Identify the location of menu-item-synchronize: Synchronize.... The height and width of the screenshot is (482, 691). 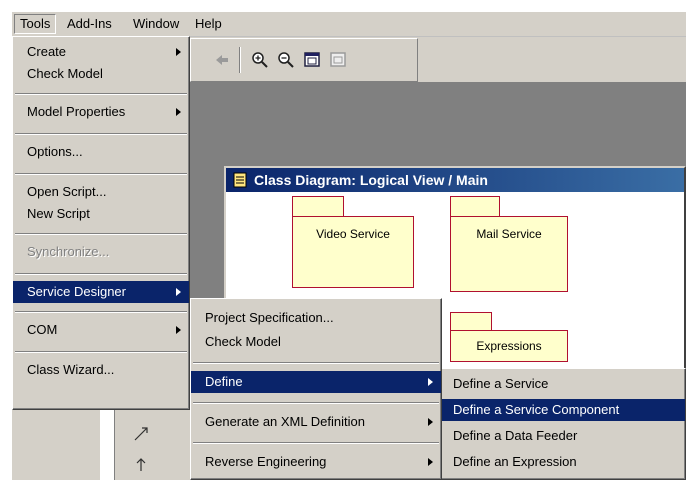
(68, 251).